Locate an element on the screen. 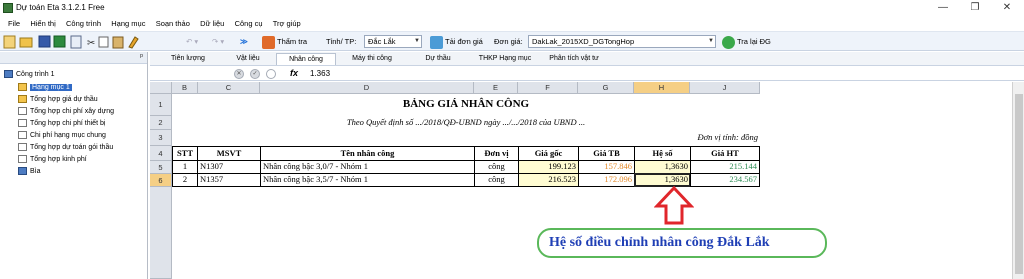  col-header: J is located at coordinates (725, 88).